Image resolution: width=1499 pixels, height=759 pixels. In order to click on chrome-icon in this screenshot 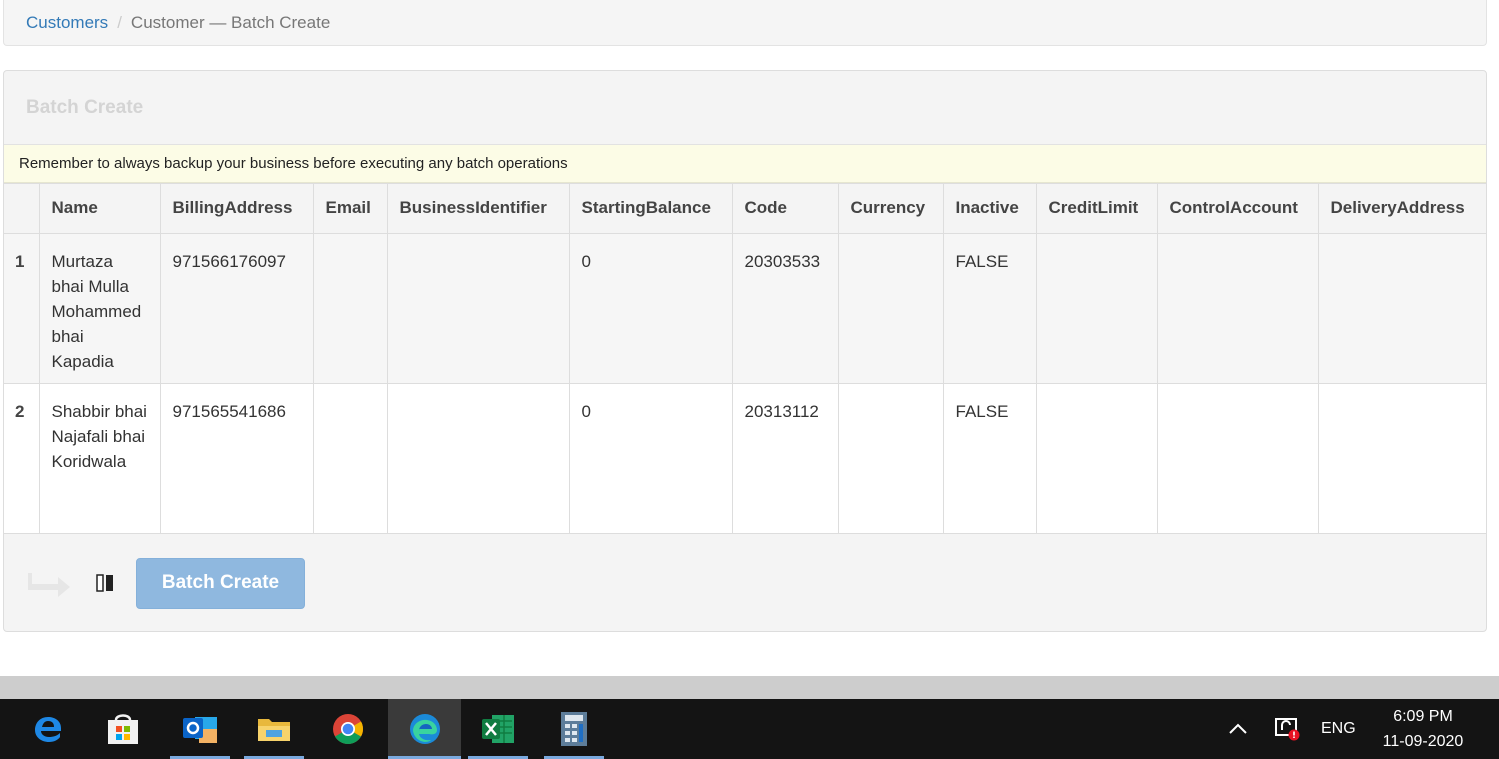, I will do `click(348, 729)`.